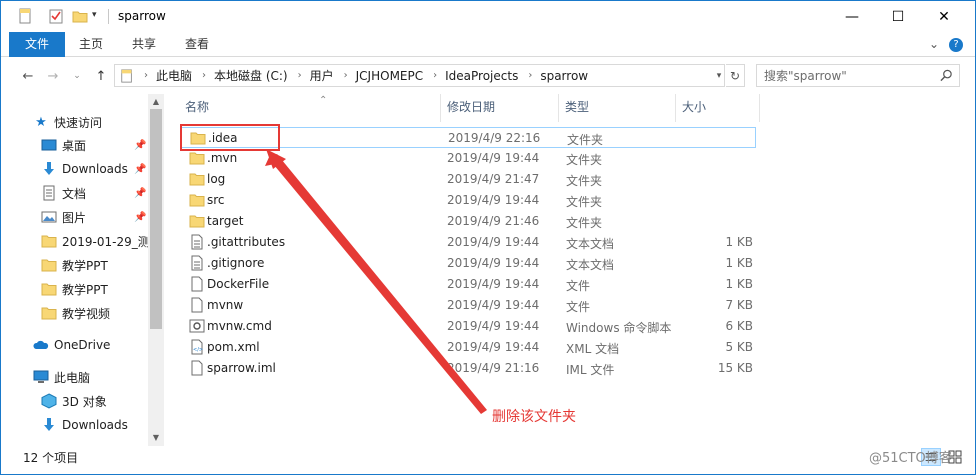 Image resolution: width=976 pixels, height=475 pixels. I want to click on nav-pane-scrollbar: ▲ ▼, so click(156, 270).